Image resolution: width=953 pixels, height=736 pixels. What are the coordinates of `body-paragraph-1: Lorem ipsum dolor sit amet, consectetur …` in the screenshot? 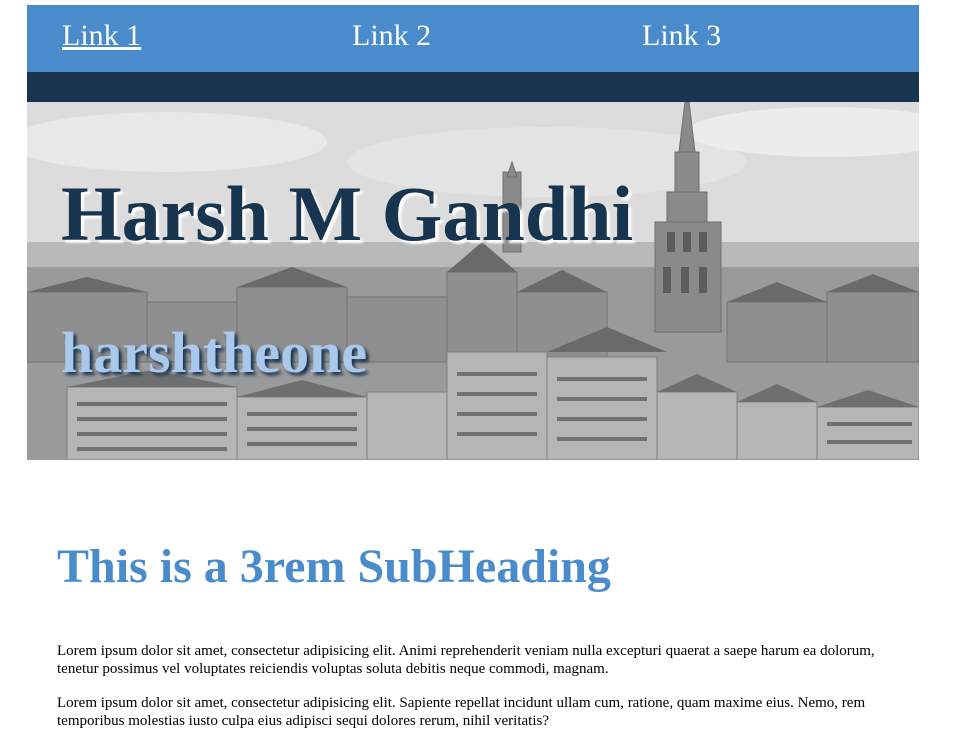 It's located at (466, 660).